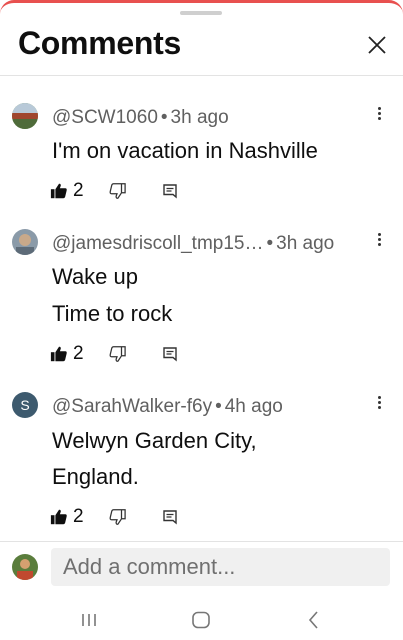 This screenshot has height=640, width=403. I want to click on avatar: S, so click(25, 405).